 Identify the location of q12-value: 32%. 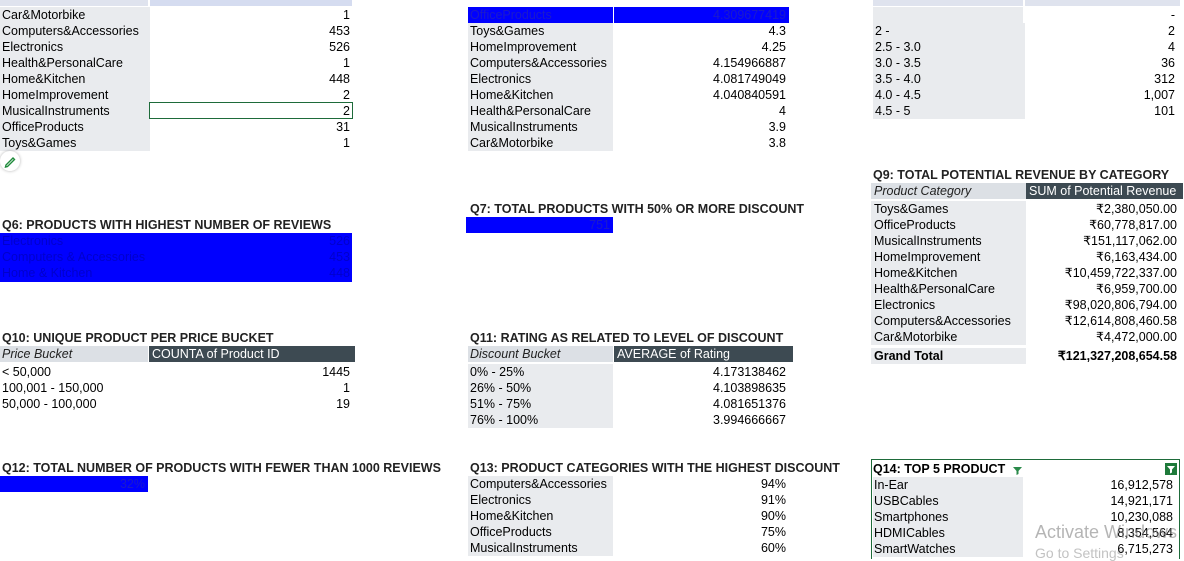
(74, 484).